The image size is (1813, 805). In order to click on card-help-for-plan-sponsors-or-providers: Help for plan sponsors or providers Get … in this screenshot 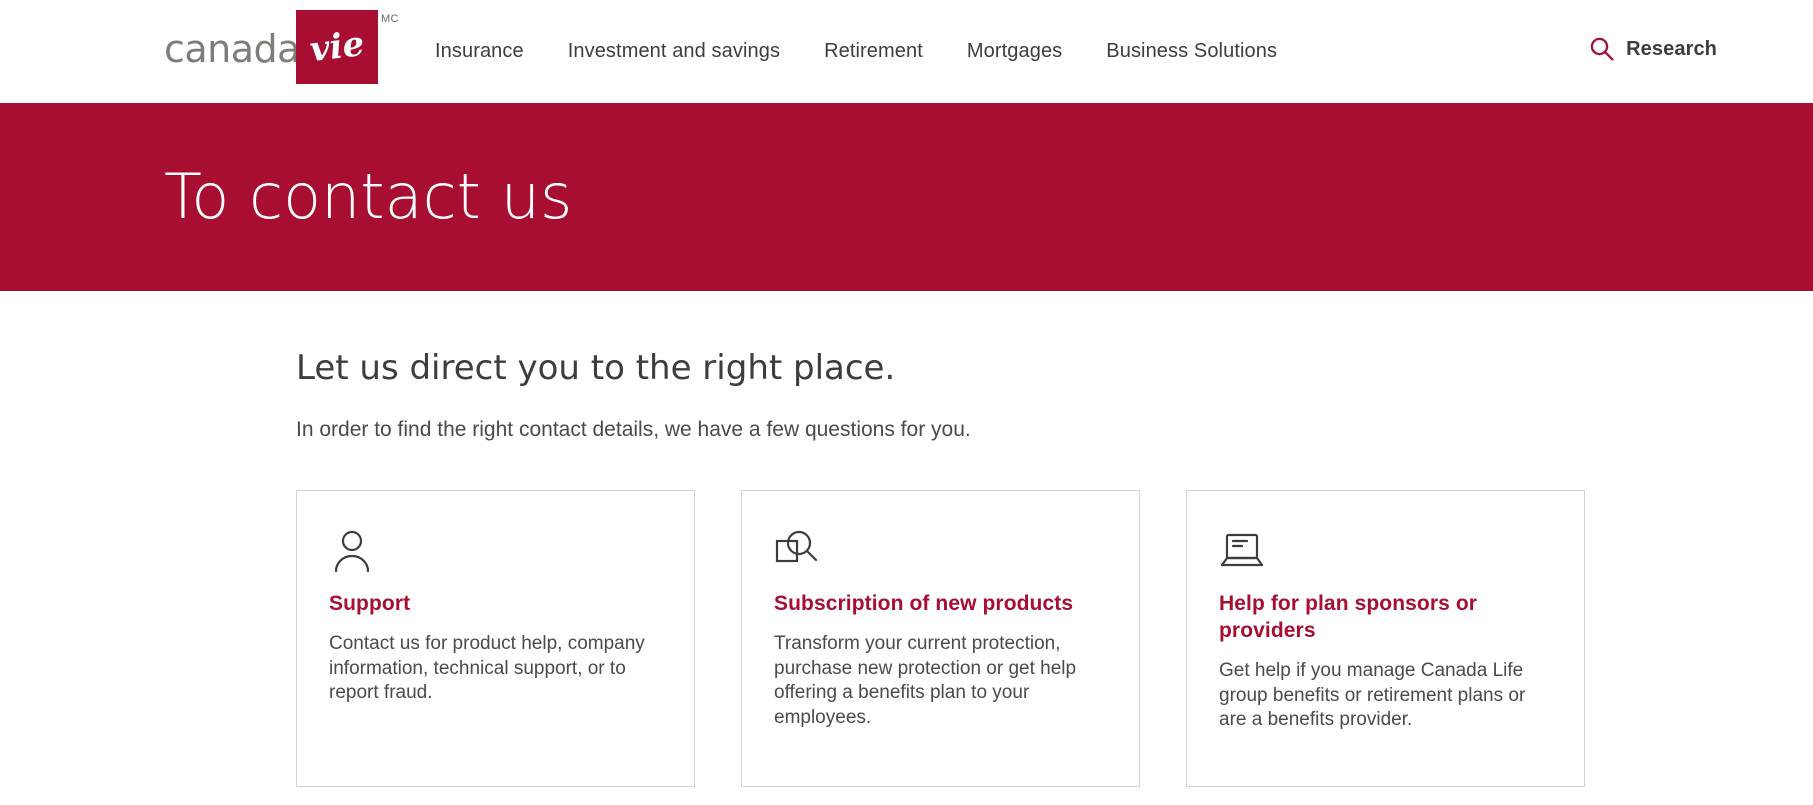, I will do `click(1385, 639)`.